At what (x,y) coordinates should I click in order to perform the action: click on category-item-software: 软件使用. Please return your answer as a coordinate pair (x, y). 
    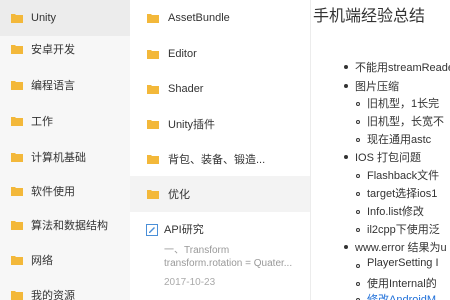
    Looking at the image, I should click on (65, 191).